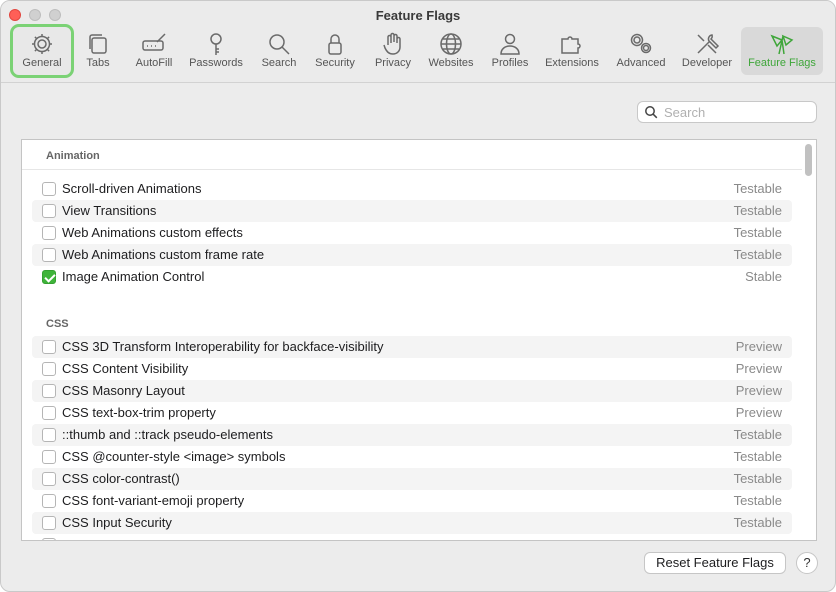  What do you see at coordinates (125, 368) in the screenshot?
I see `flag-name: CSS Content Visibility` at bounding box center [125, 368].